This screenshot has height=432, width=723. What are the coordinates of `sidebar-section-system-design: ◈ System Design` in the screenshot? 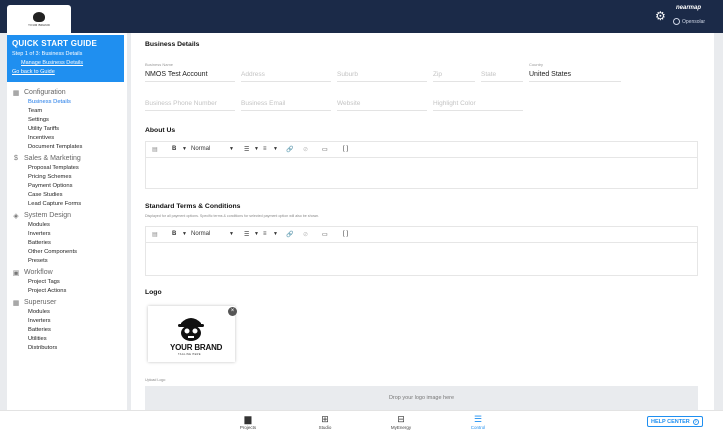 It's located at (67, 215).